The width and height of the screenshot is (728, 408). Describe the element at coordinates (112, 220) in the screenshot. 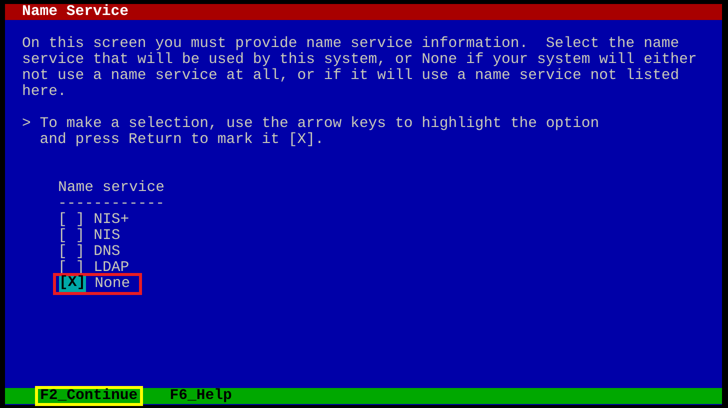

I see `option-label: NIS+` at that location.